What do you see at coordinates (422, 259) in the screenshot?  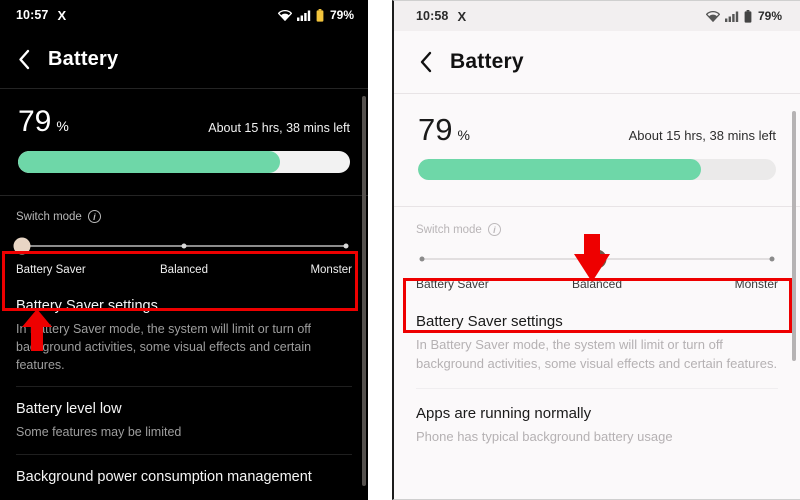 I see `slider-tick-battery-saver` at bounding box center [422, 259].